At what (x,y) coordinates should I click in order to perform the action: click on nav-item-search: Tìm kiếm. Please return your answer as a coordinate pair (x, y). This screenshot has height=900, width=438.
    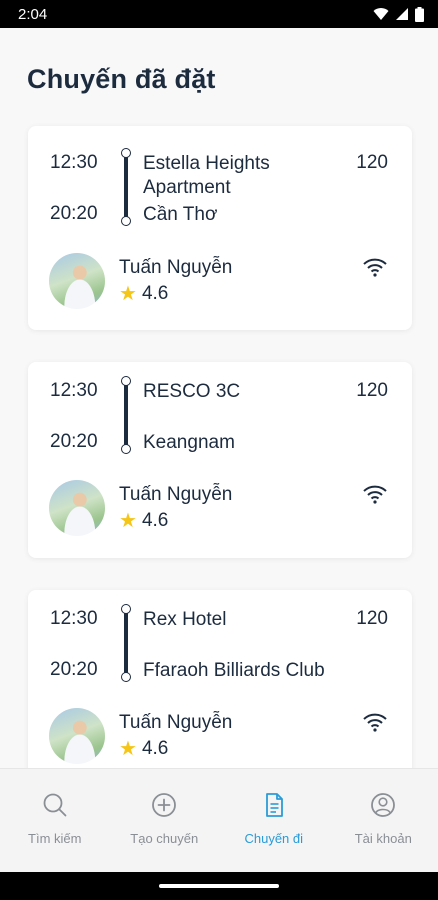
    Looking at the image, I should click on (55, 820).